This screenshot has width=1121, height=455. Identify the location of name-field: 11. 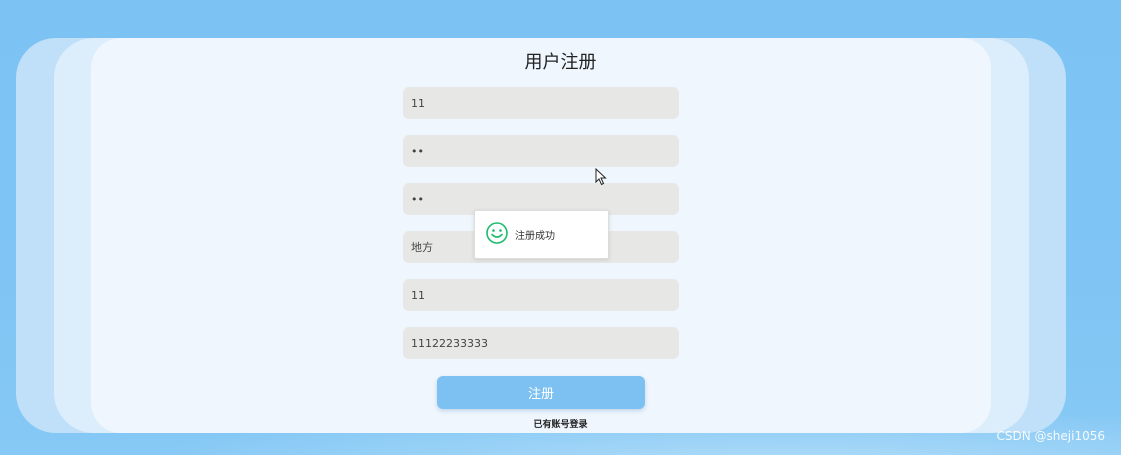
(541, 295).